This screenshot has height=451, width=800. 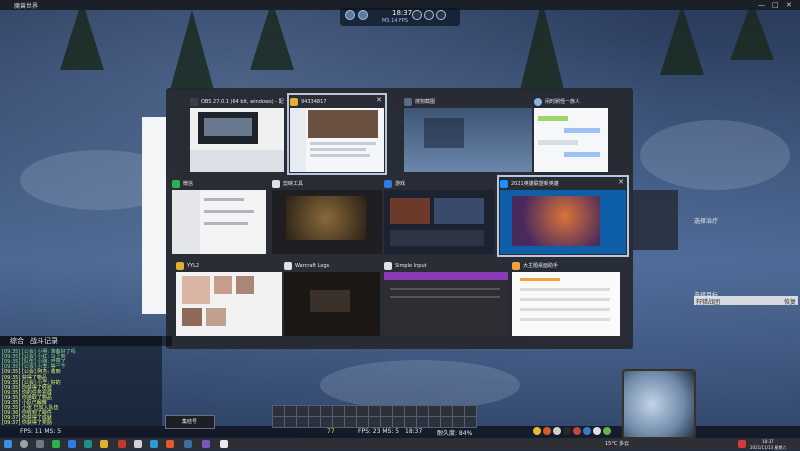 I want to click on editor-icon, so click(x=276, y=183).